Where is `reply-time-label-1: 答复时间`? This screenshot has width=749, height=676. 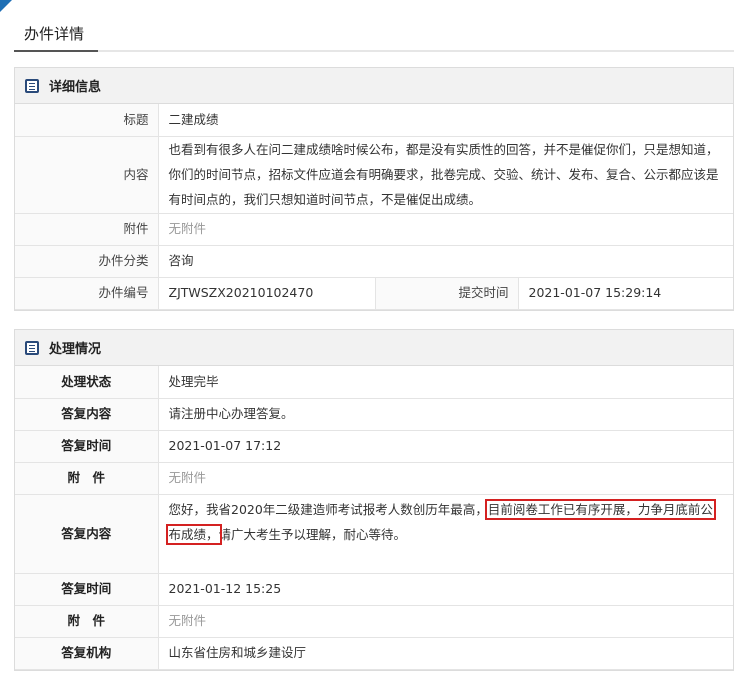 reply-time-label-1: 答复时间 is located at coordinates (87, 446).